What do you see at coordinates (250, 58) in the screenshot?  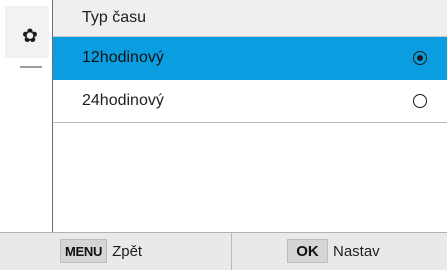 I see `option-12h: 12hodinový` at bounding box center [250, 58].